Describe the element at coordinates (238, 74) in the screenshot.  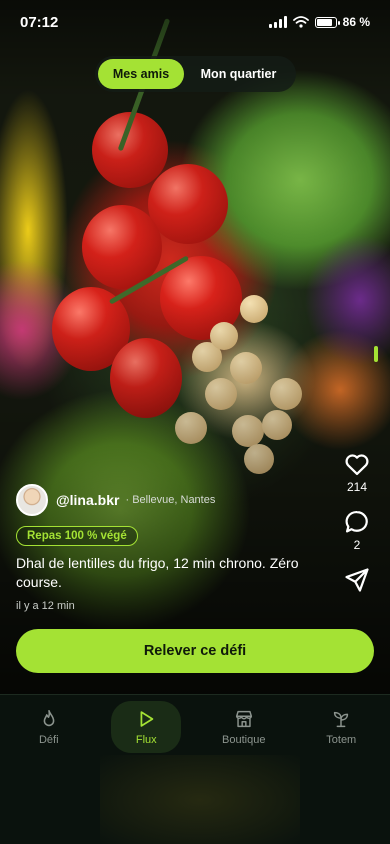
I see `toggle-mon-quartier: Mon quartier` at that location.